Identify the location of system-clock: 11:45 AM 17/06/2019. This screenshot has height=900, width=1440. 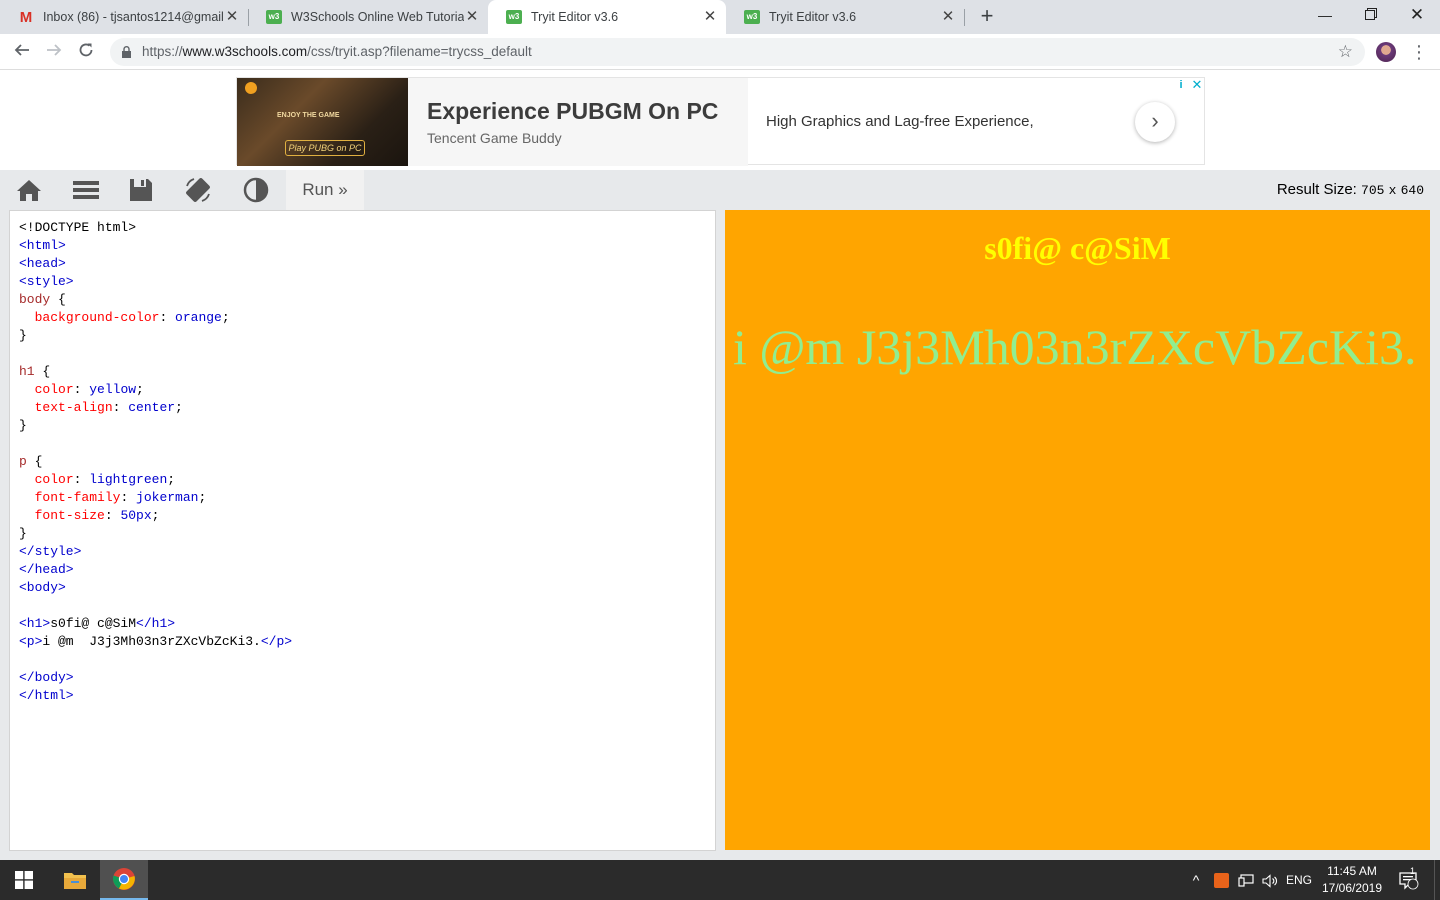
(1352, 880).